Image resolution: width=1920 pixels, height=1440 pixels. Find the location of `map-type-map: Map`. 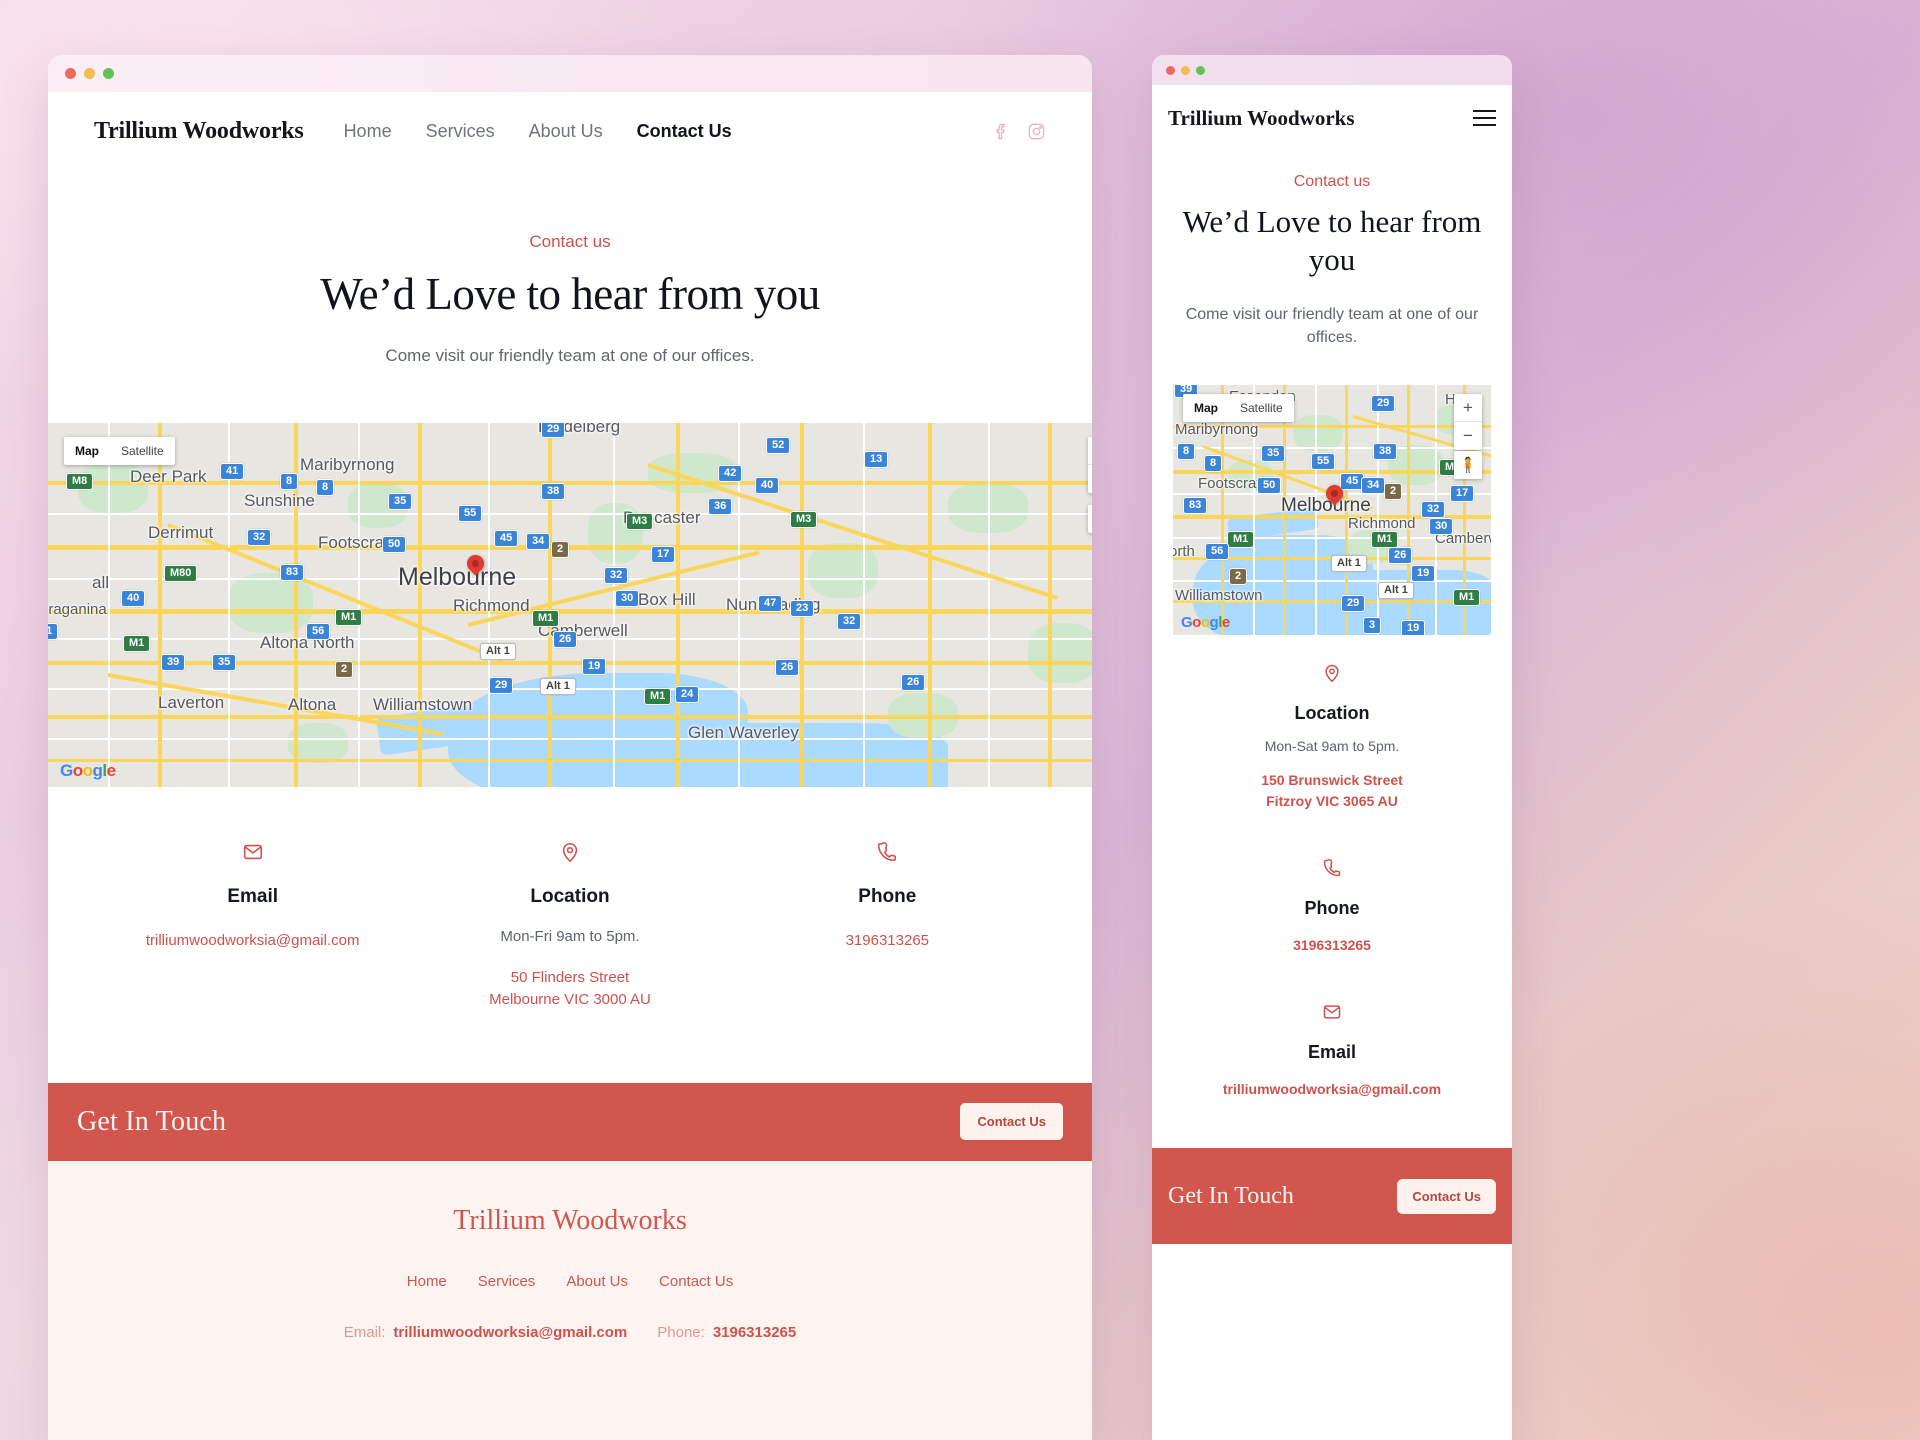

map-type-map: Map is located at coordinates (87, 451).